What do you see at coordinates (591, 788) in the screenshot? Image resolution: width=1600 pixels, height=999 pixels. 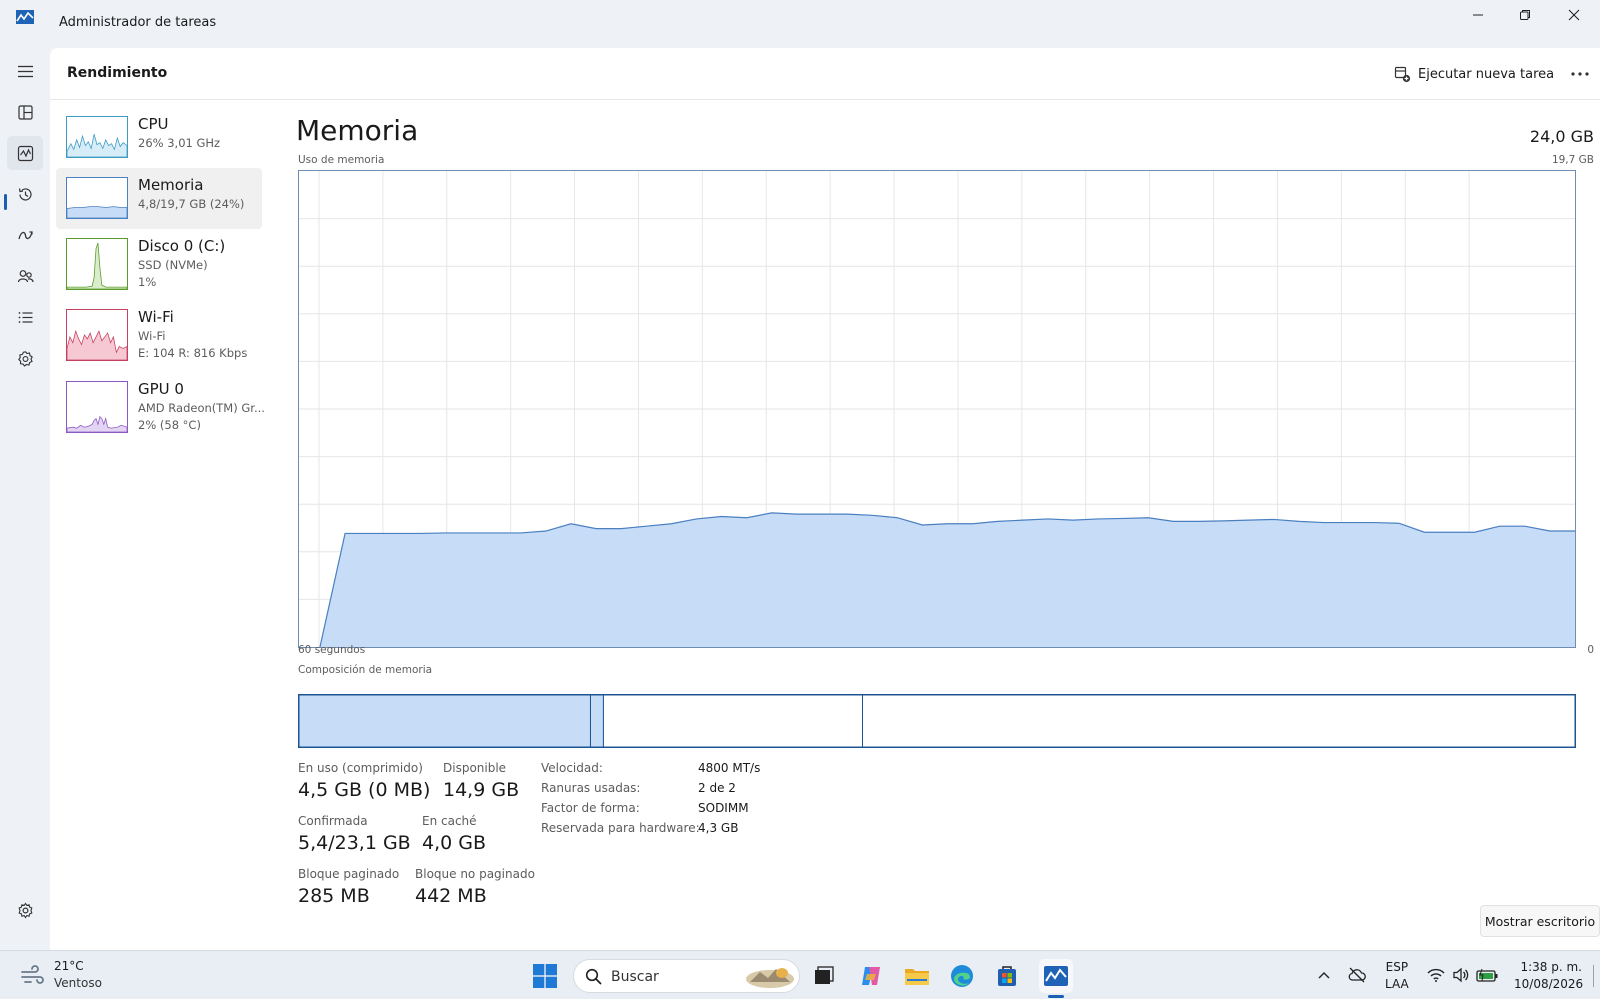 I see `slots-label: Ranuras usadas:` at bounding box center [591, 788].